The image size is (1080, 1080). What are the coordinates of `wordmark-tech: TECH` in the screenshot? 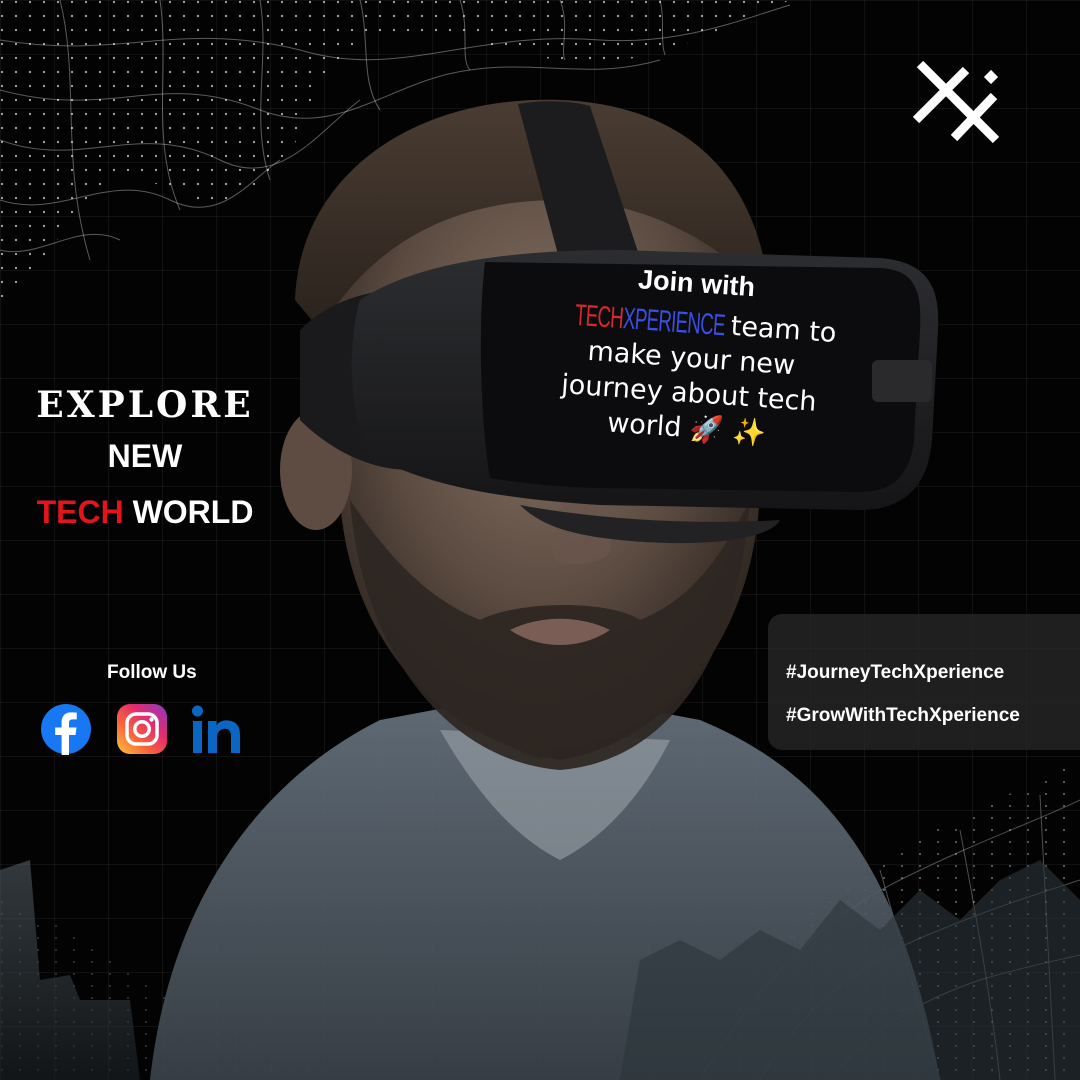 It's located at (599, 317).